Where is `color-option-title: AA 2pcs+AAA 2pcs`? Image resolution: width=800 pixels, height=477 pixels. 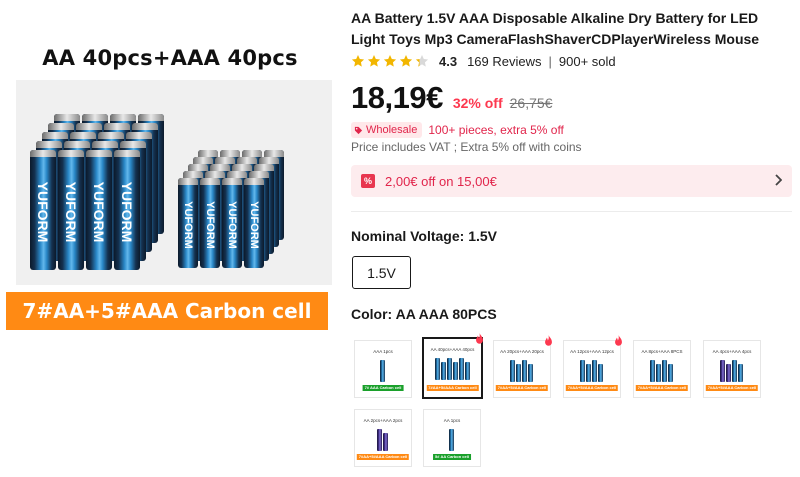 color-option-title: AA 2pcs+AAA 2pcs is located at coordinates (383, 420).